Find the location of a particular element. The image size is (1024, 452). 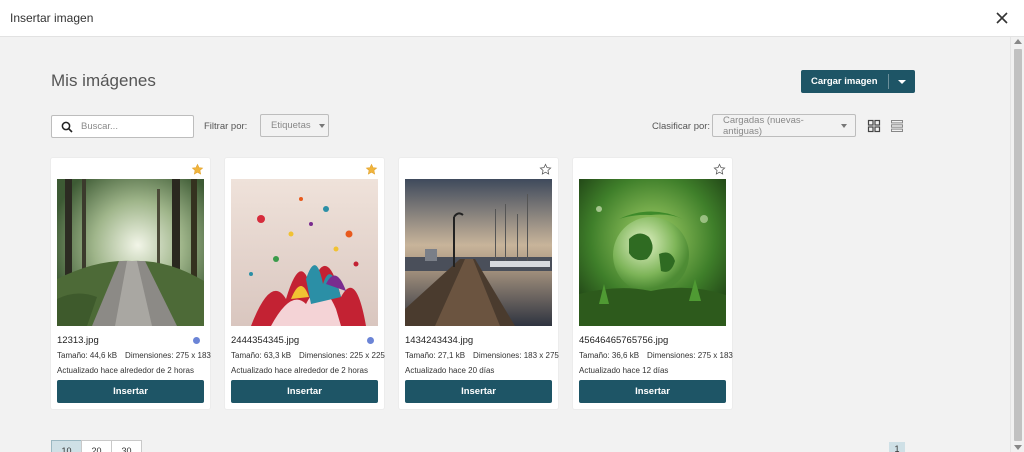

filter-label: Filtrar por: is located at coordinates (226, 126).